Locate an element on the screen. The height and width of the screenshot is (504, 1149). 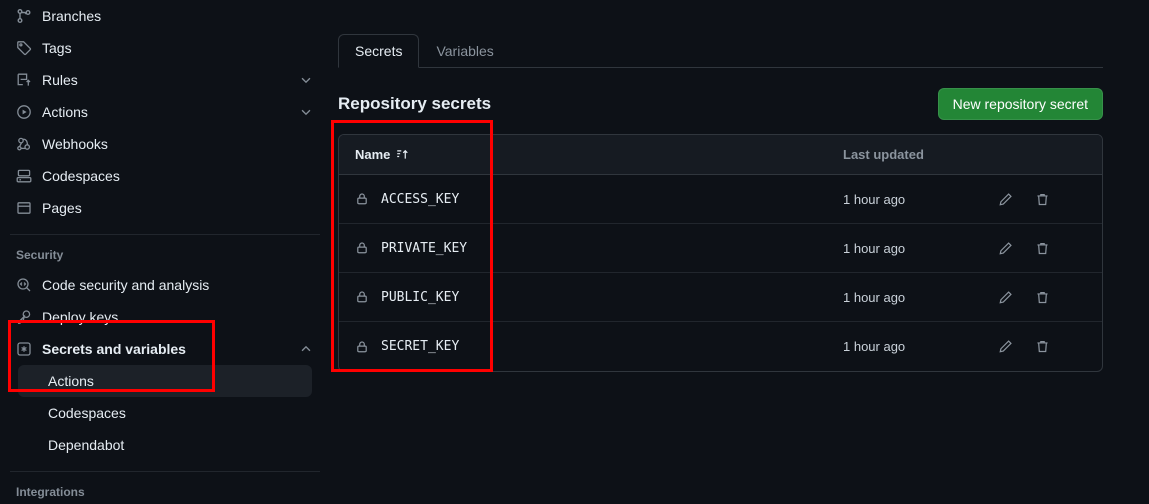
sidebar-item-secrets-and-variables: Secrets and variables is located at coordinates (165, 349).